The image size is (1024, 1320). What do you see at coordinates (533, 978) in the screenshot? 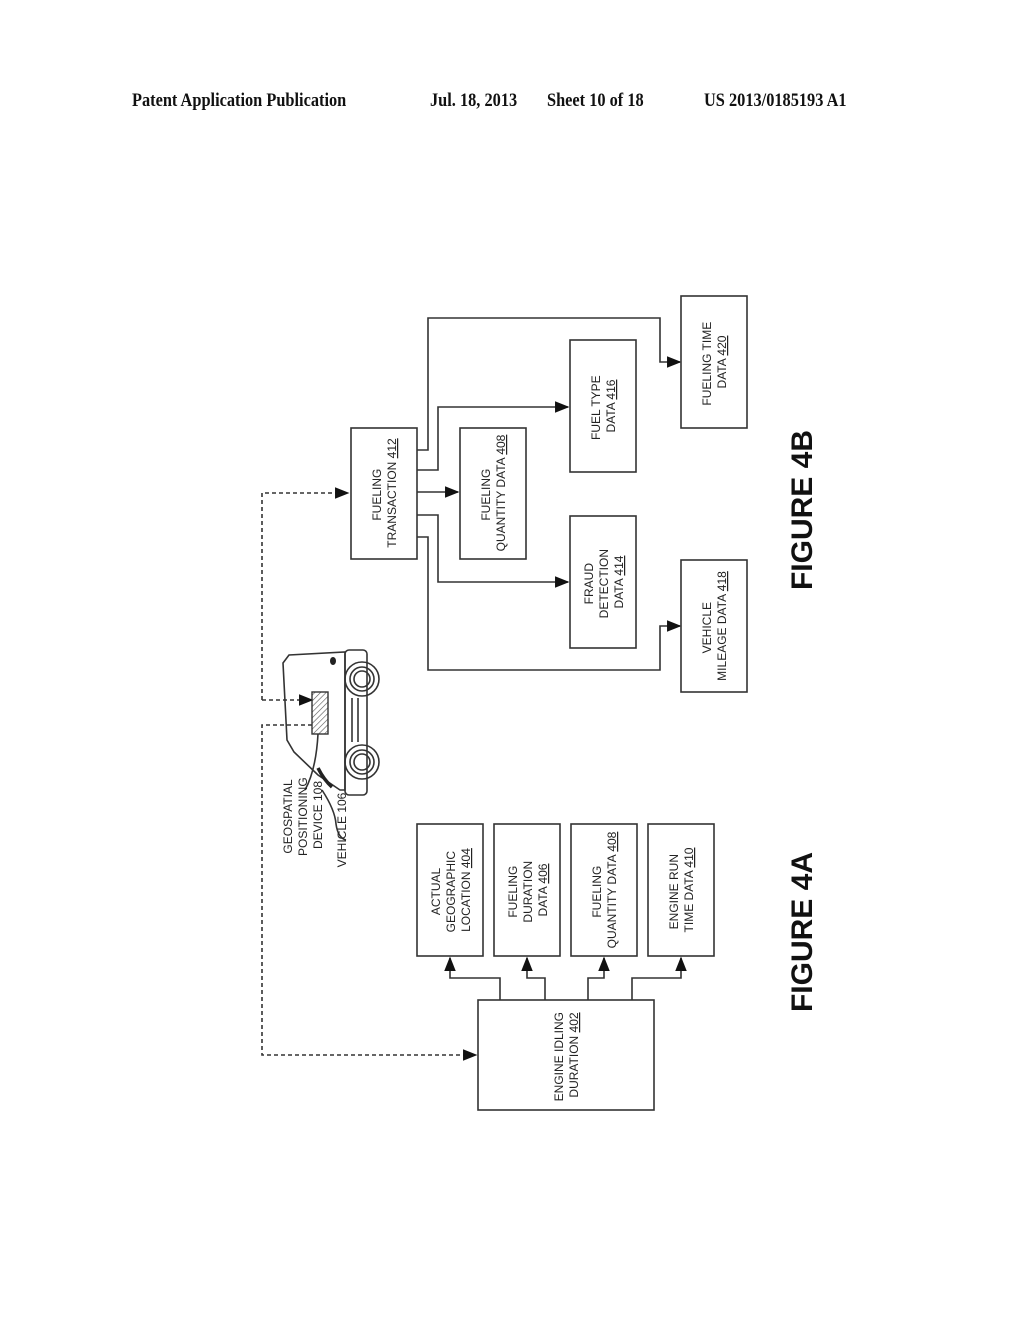
I see `connector-to-fueling-duration` at bounding box center [533, 978].